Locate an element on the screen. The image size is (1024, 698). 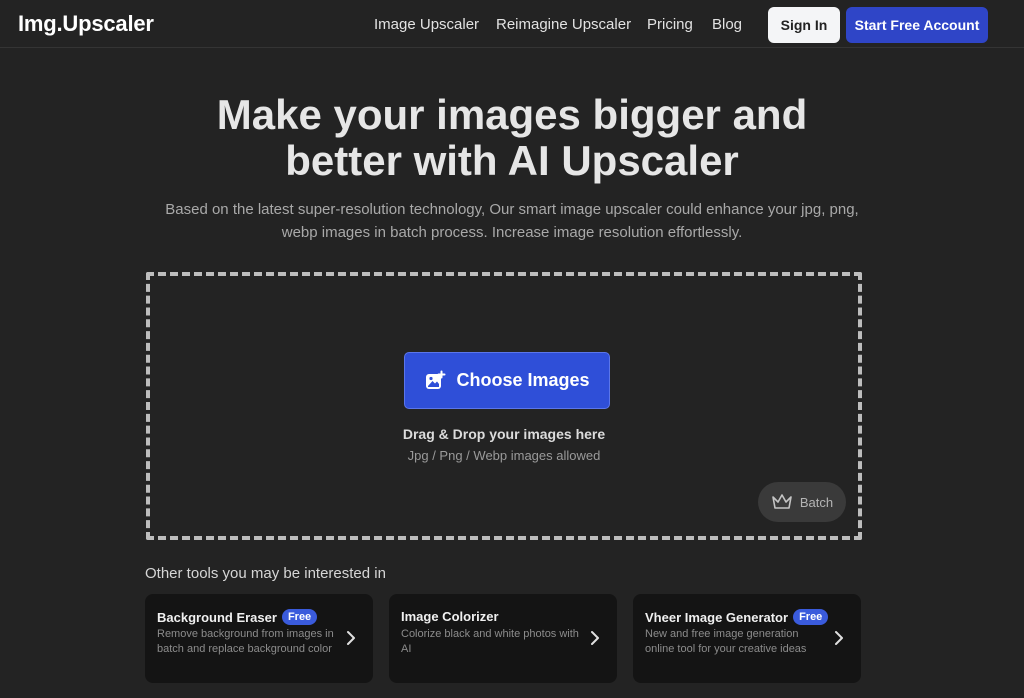
tool-card-title: Background Eraser Free is located at coordinates (237, 617).